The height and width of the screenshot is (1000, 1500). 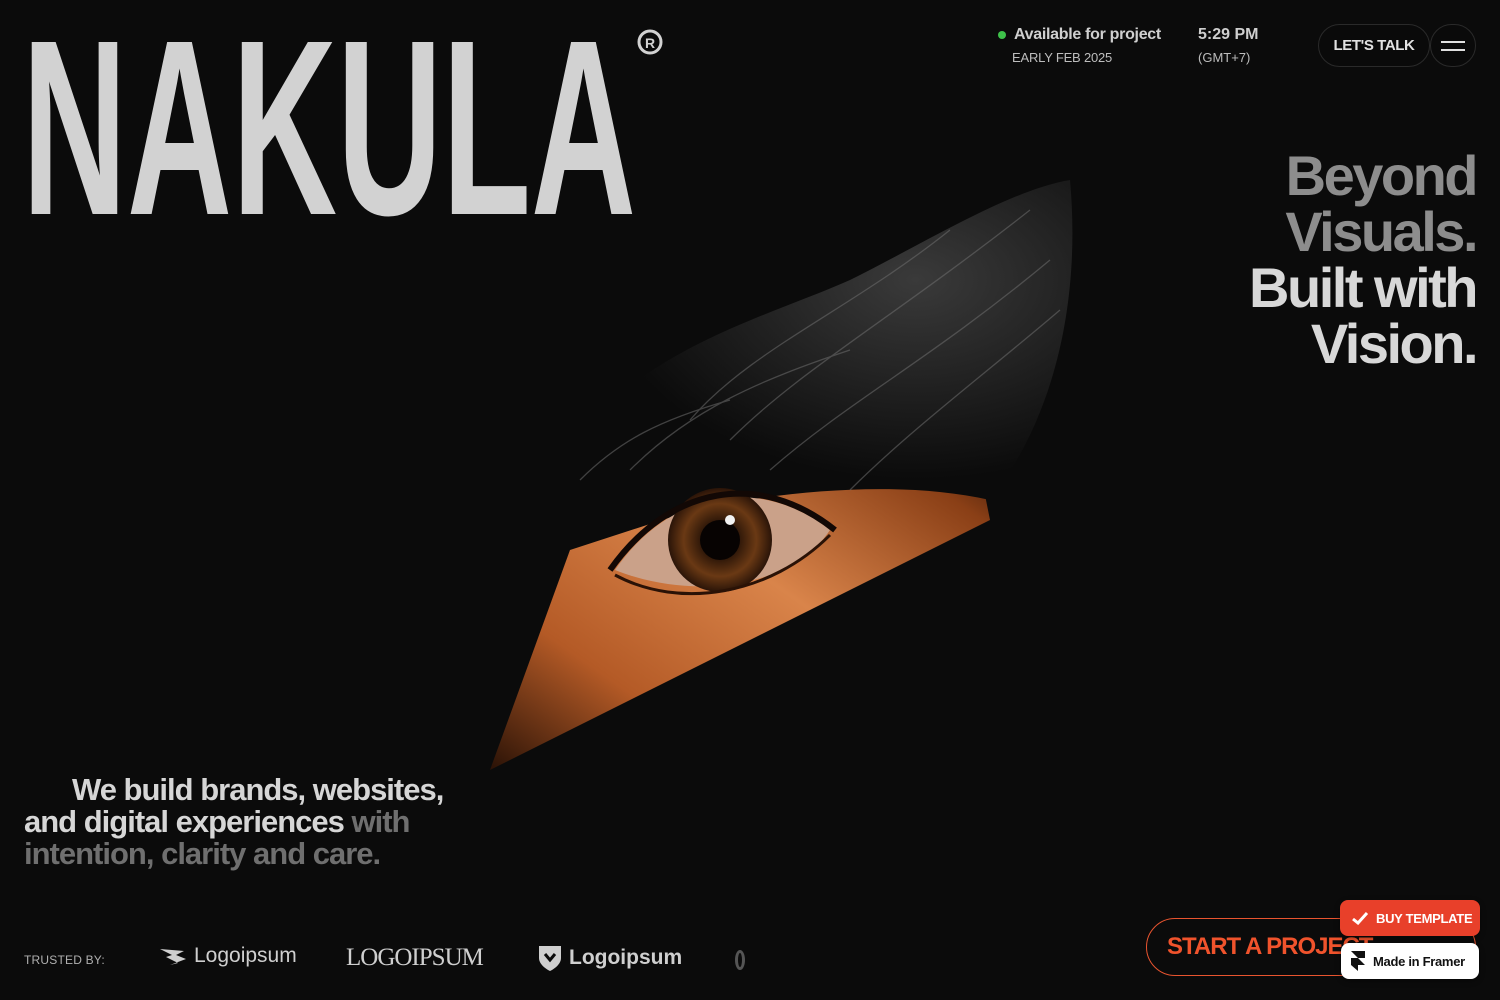 What do you see at coordinates (245, 955) in the screenshot?
I see `client-logo-1-text: Logoipsum` at bounding box center [245, 955].